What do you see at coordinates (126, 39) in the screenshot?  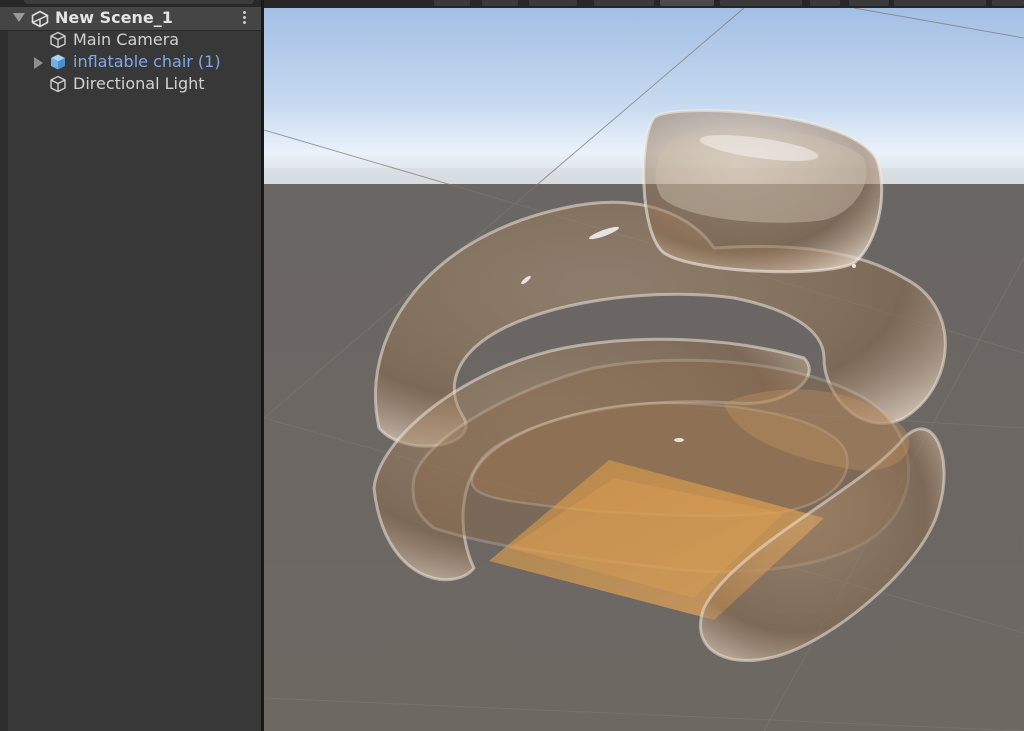 I see `hierarchy-item-label: Main Camera` at bounding box center [126, 39].